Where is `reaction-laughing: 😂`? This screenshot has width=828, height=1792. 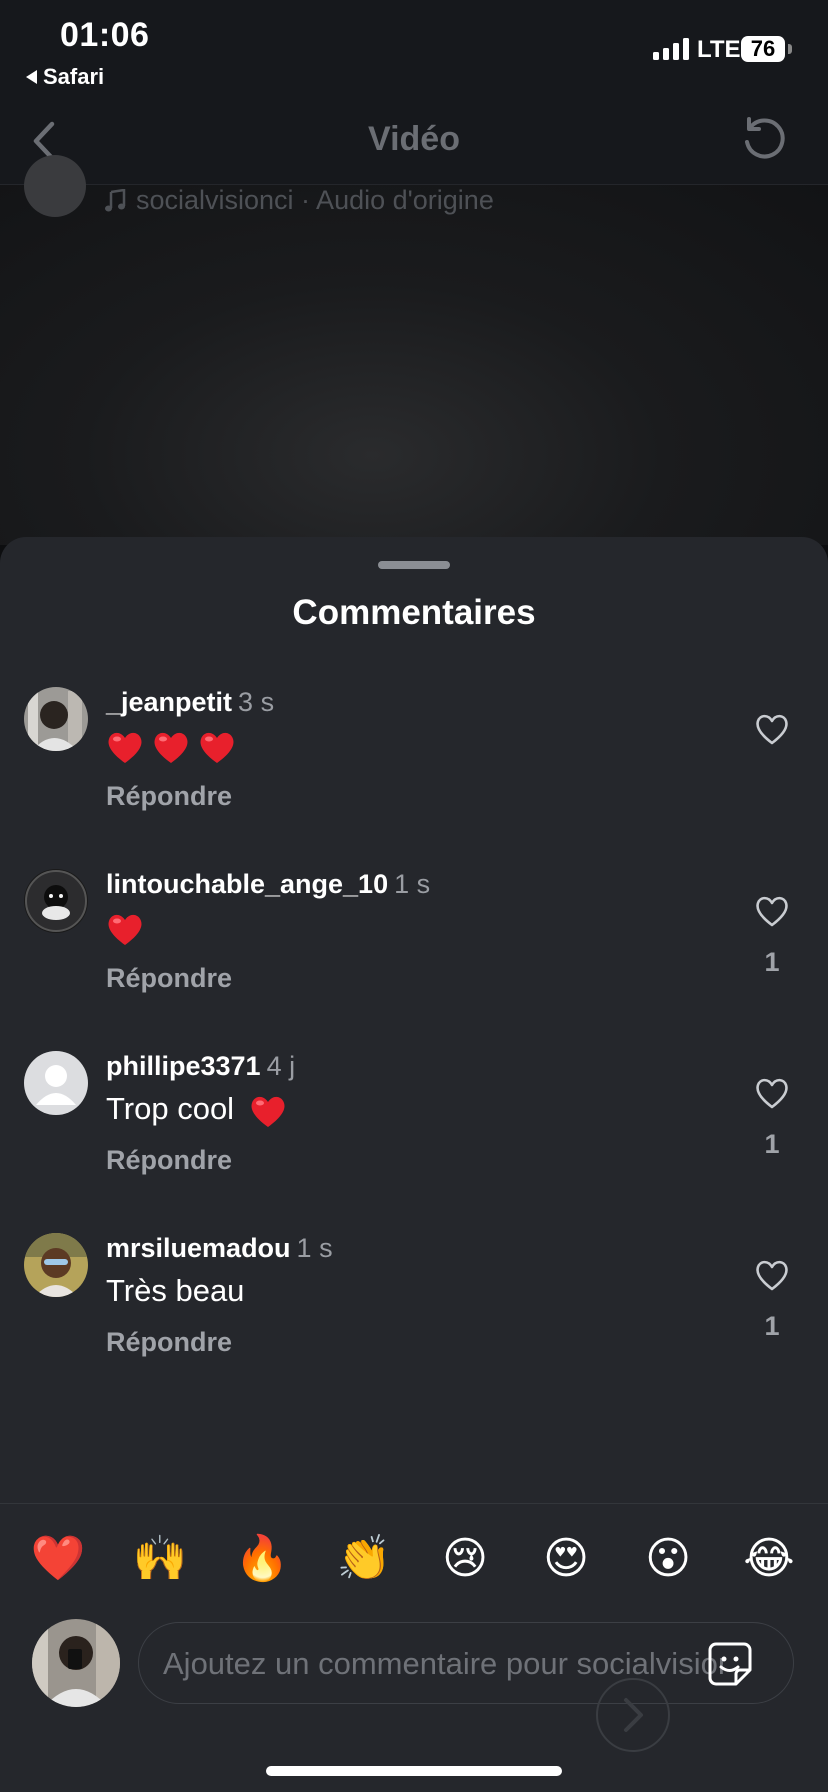 reaction-laughing: 😂 is located at coordinates (769, 1559).